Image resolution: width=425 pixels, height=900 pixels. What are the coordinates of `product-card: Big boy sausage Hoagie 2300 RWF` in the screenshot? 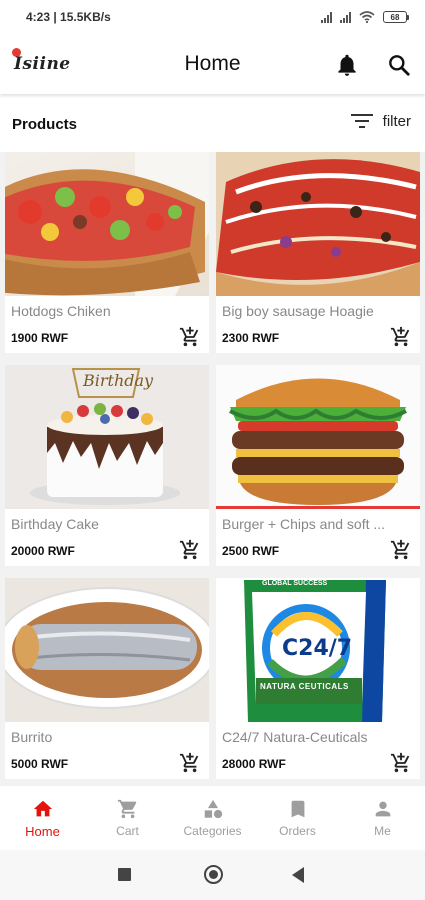 It's located at (318, 252).